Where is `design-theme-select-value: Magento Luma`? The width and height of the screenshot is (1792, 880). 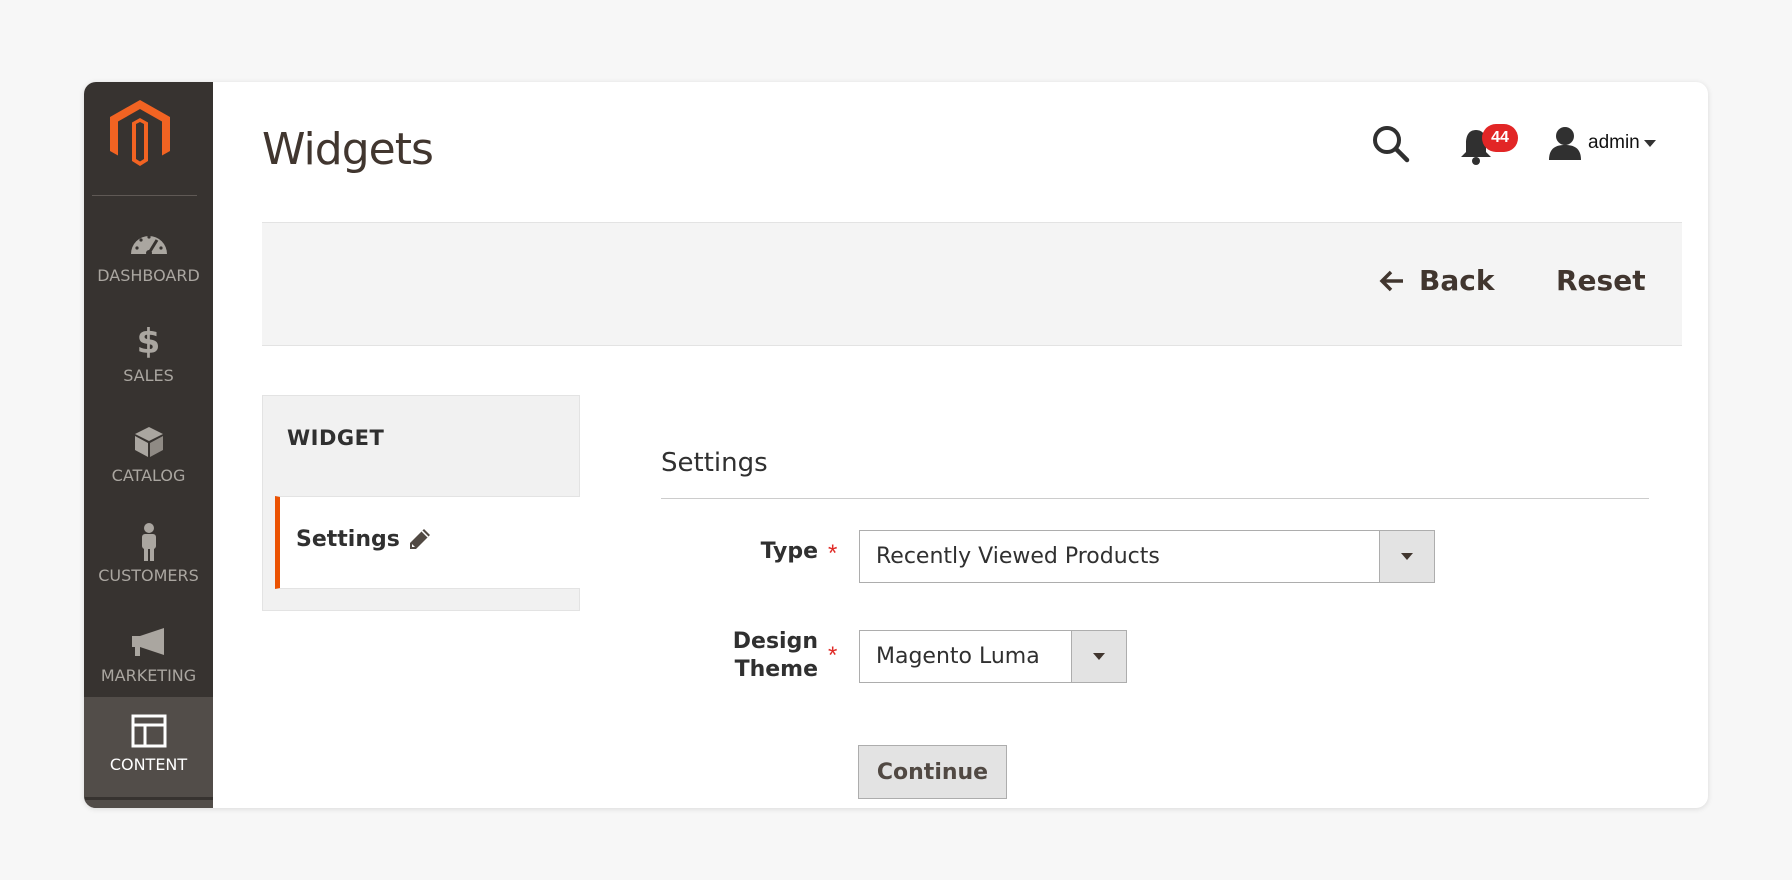 design-theme-select-value: Magento Luma is located at coordinates (958, 656).